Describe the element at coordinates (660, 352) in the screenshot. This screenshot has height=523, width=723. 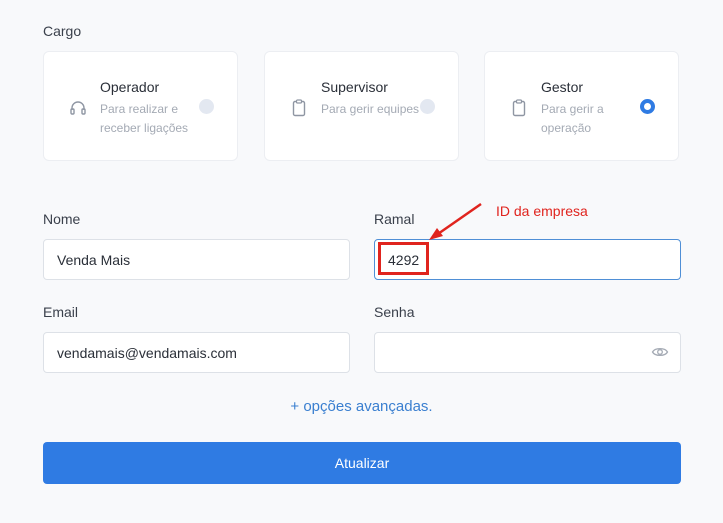
I see `eye-icon` at that location.